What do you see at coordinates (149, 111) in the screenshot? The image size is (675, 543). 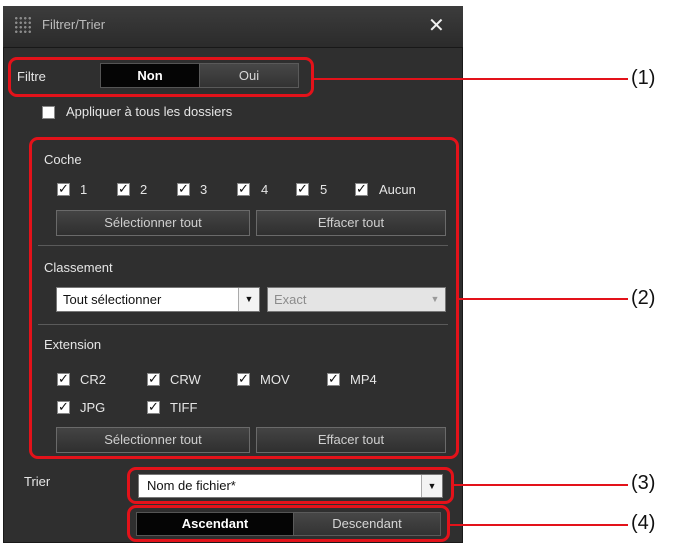 I see `apply-all-label: Appliquer à tous les dossiers` at bounding box center [149, 111].